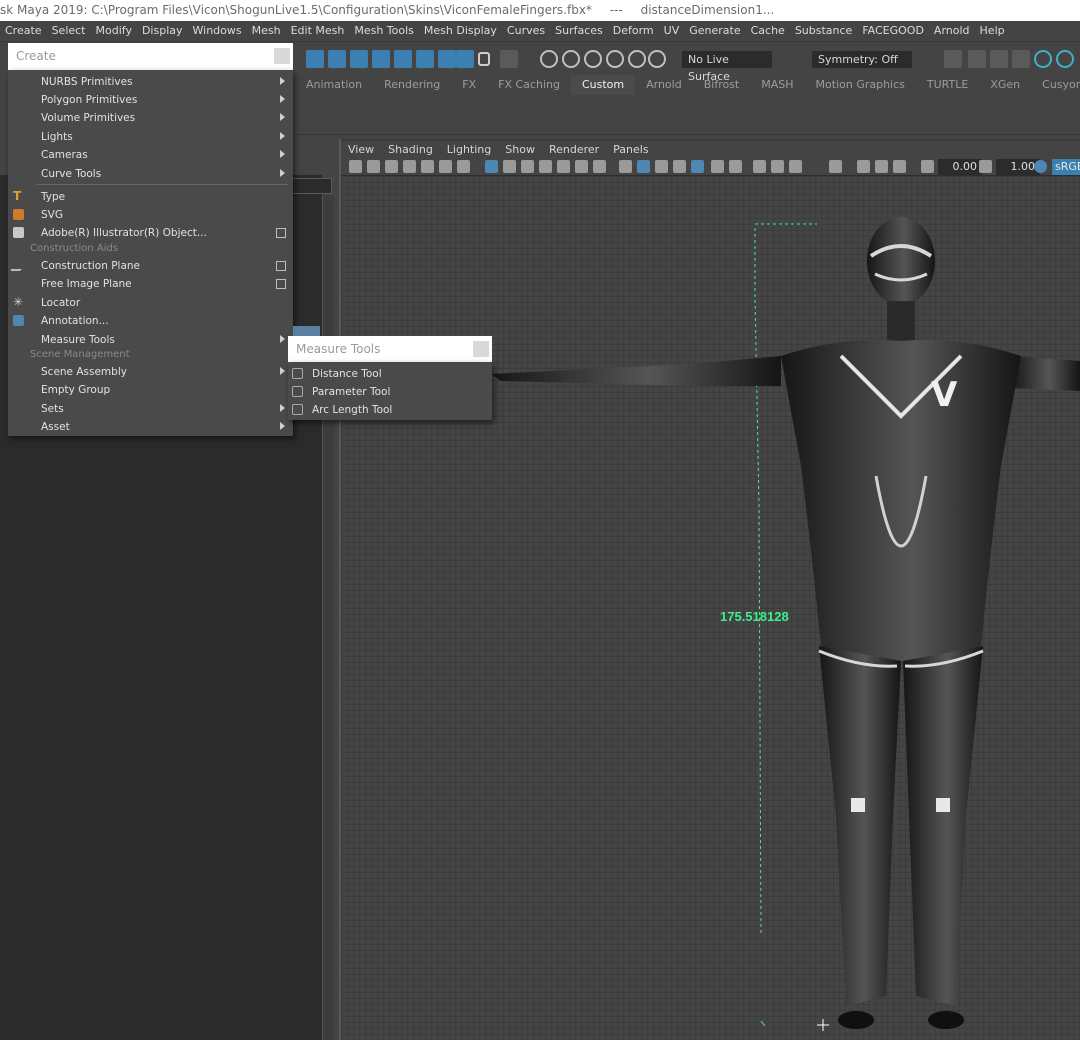  What do you see at coordinates (927, 166) in the screenshot?
I see `exposure-icon` at bounding box center [927, 166].